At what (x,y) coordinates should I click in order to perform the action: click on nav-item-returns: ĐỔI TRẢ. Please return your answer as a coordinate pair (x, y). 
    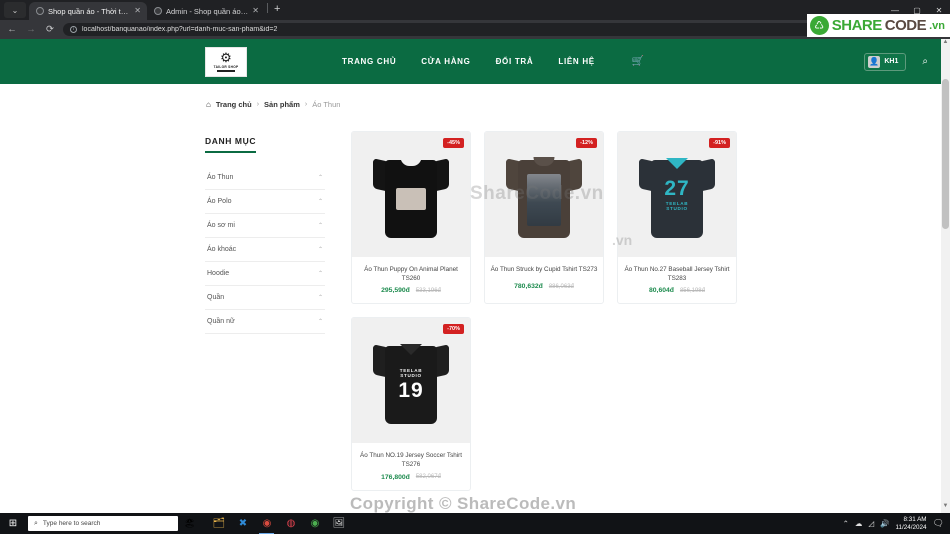
    Looking at the image, I should click on (515, 61).